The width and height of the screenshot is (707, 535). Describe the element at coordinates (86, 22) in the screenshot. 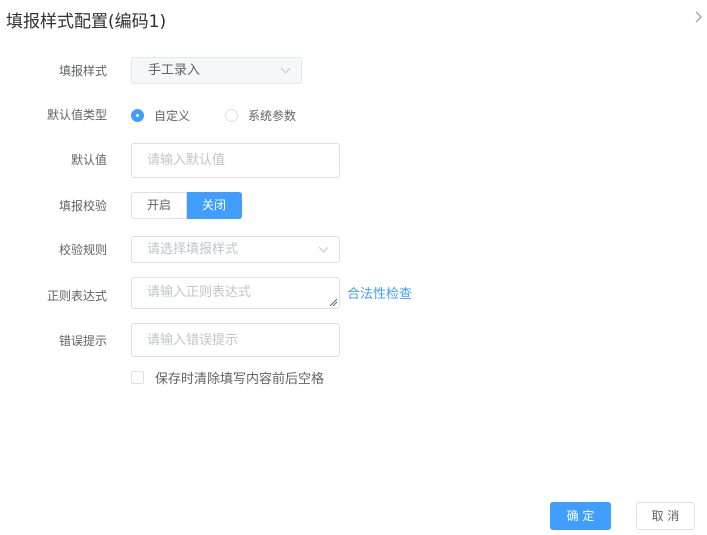

I see `dialog-title: 填报样式配置(编码1)` at that location.